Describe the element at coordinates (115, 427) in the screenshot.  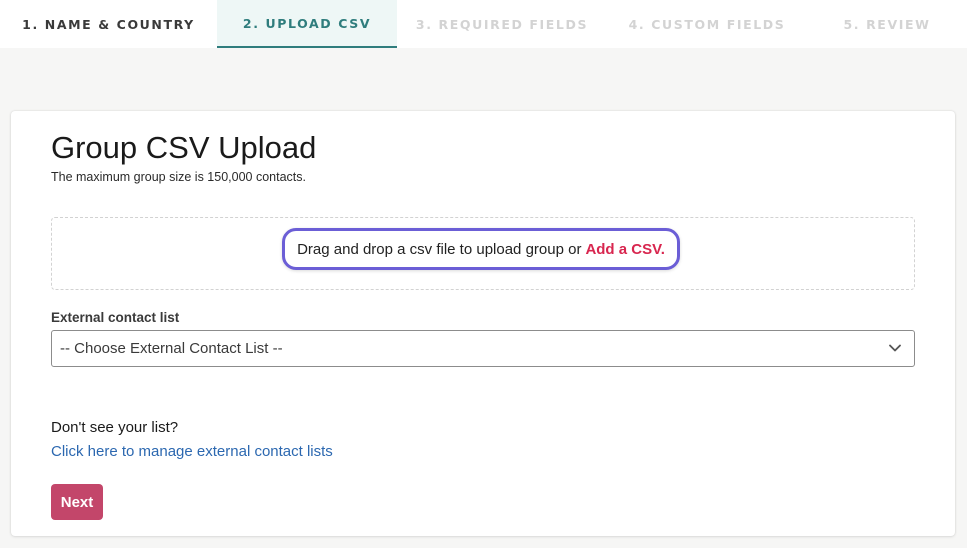
I see `missing-list-question: Don't see your list?` at that location.